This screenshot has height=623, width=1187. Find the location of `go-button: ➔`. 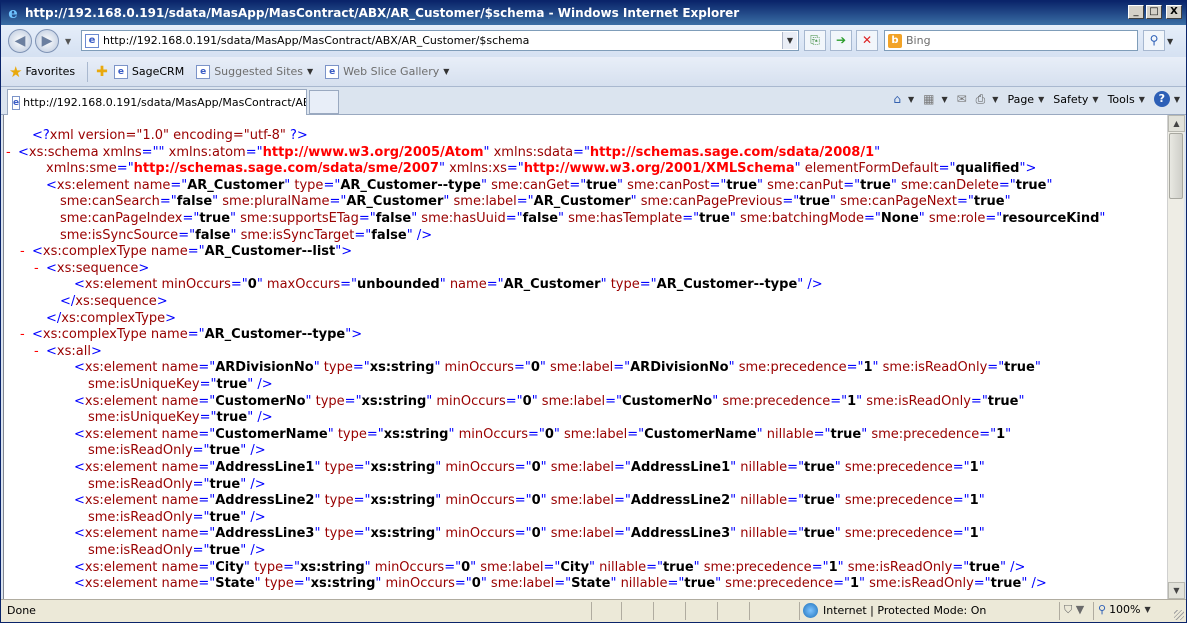

go-button: ➔ is located at coordinates (841, 40).